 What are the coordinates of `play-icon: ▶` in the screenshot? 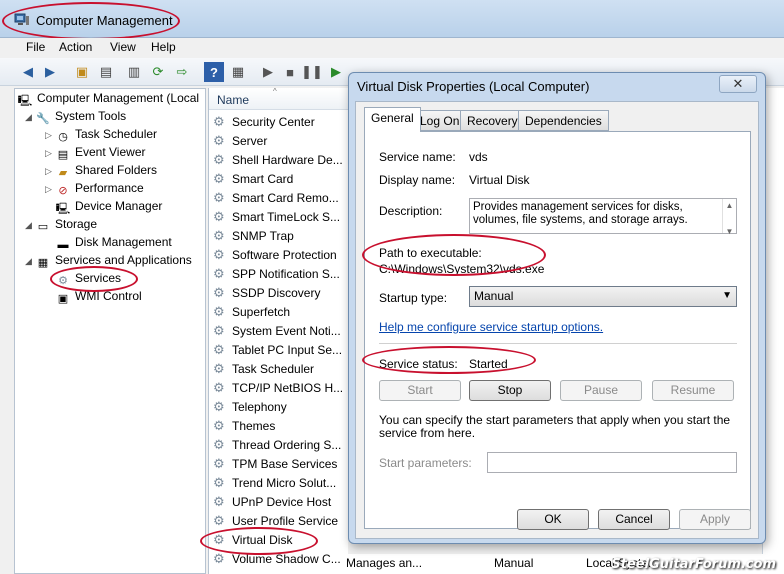 It's located at (268, 72).